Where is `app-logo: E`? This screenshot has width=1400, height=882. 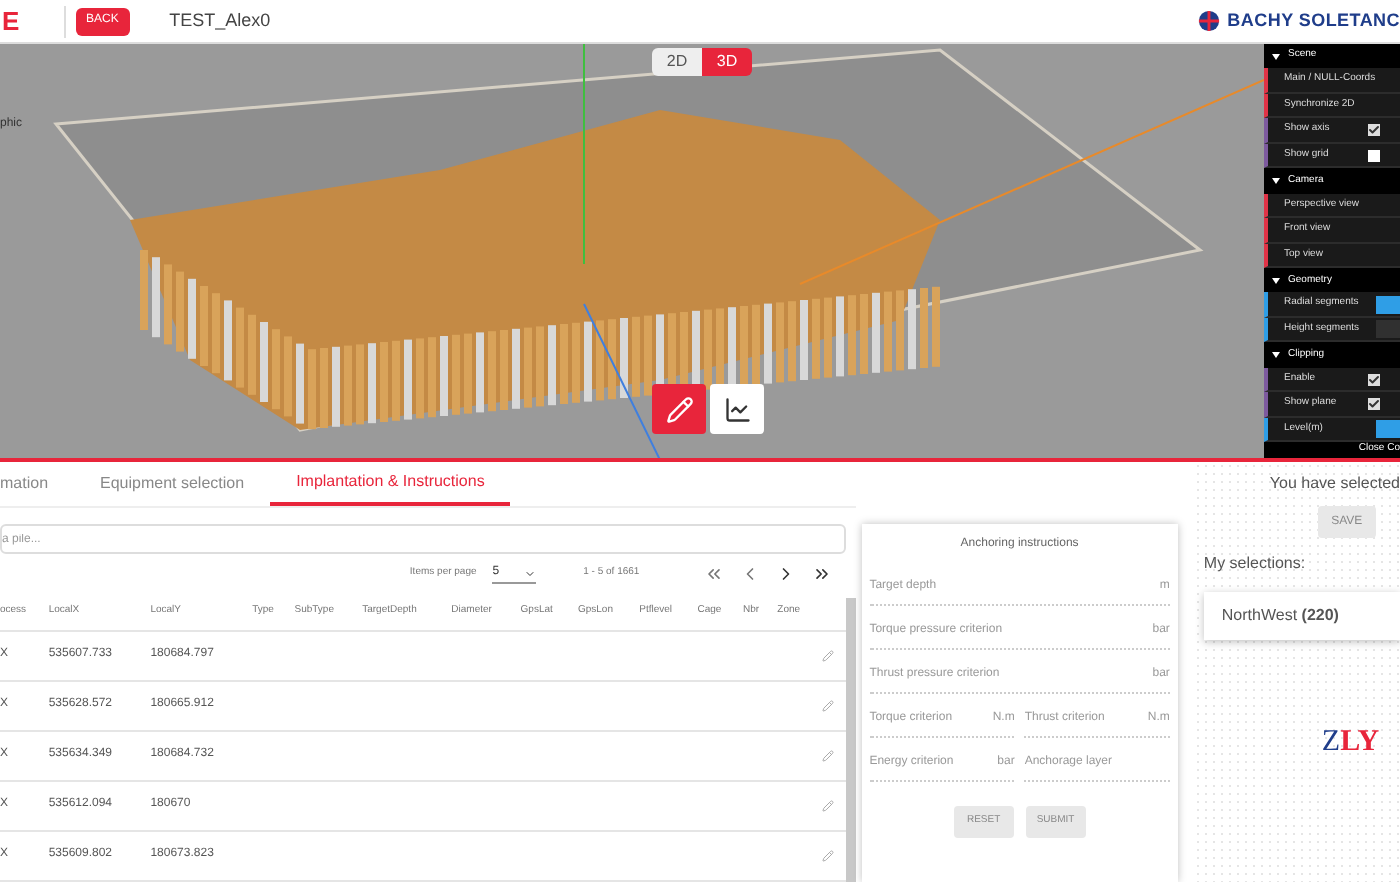
app-logo: E is located at coordinates (10, 21).